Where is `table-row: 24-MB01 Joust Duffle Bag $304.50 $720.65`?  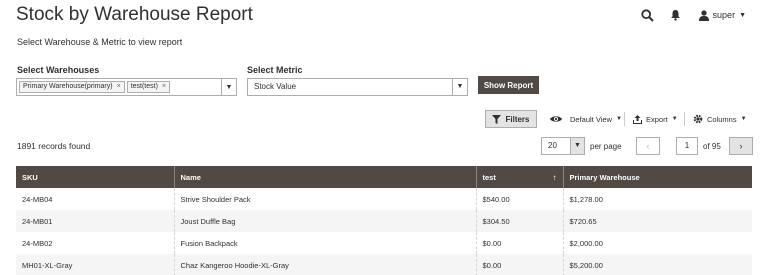
table-row: 24-MB01 Joust Duffle Bag $304.50 $720.65 is located at coordinates (384, 221).